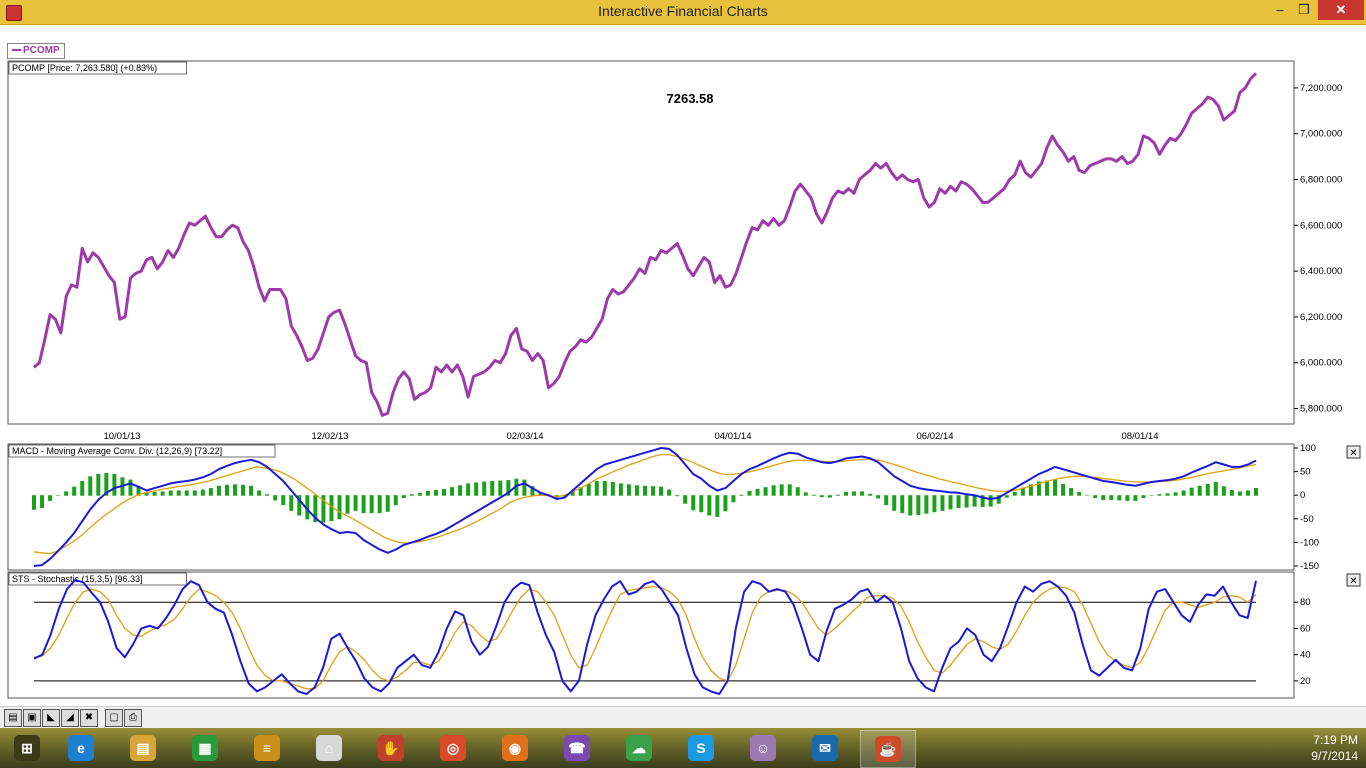 The width and height of the screenshot is (1366, 768). Describe the element at coordinates (51, 718) in the screenshot. I see `zoom-in-button: ◣` at that location.